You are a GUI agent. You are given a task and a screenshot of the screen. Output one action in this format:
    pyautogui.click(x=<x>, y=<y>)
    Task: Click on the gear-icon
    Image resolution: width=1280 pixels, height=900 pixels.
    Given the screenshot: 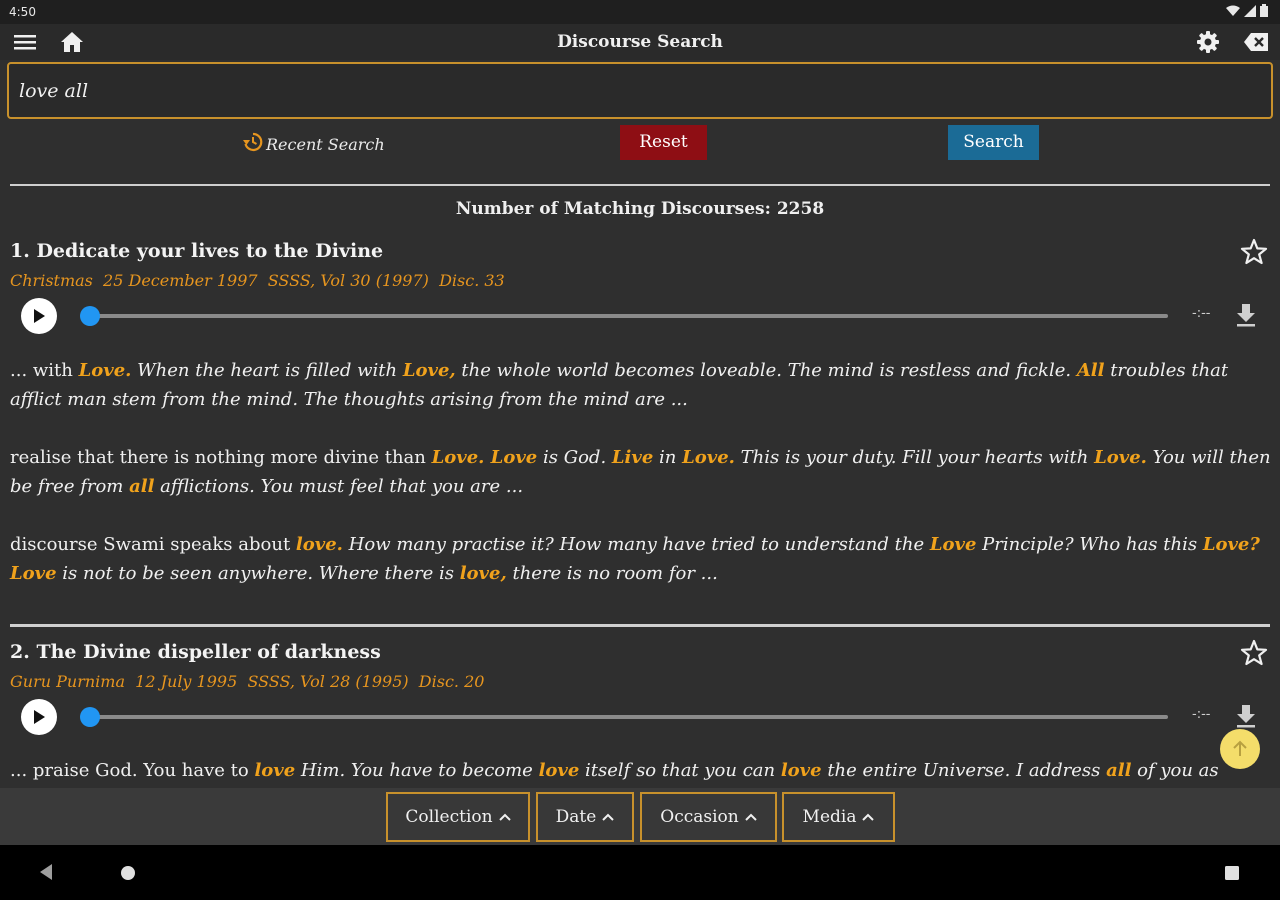 What is the action you would take?
    pyautogui.click(x=1208, y=42)
    